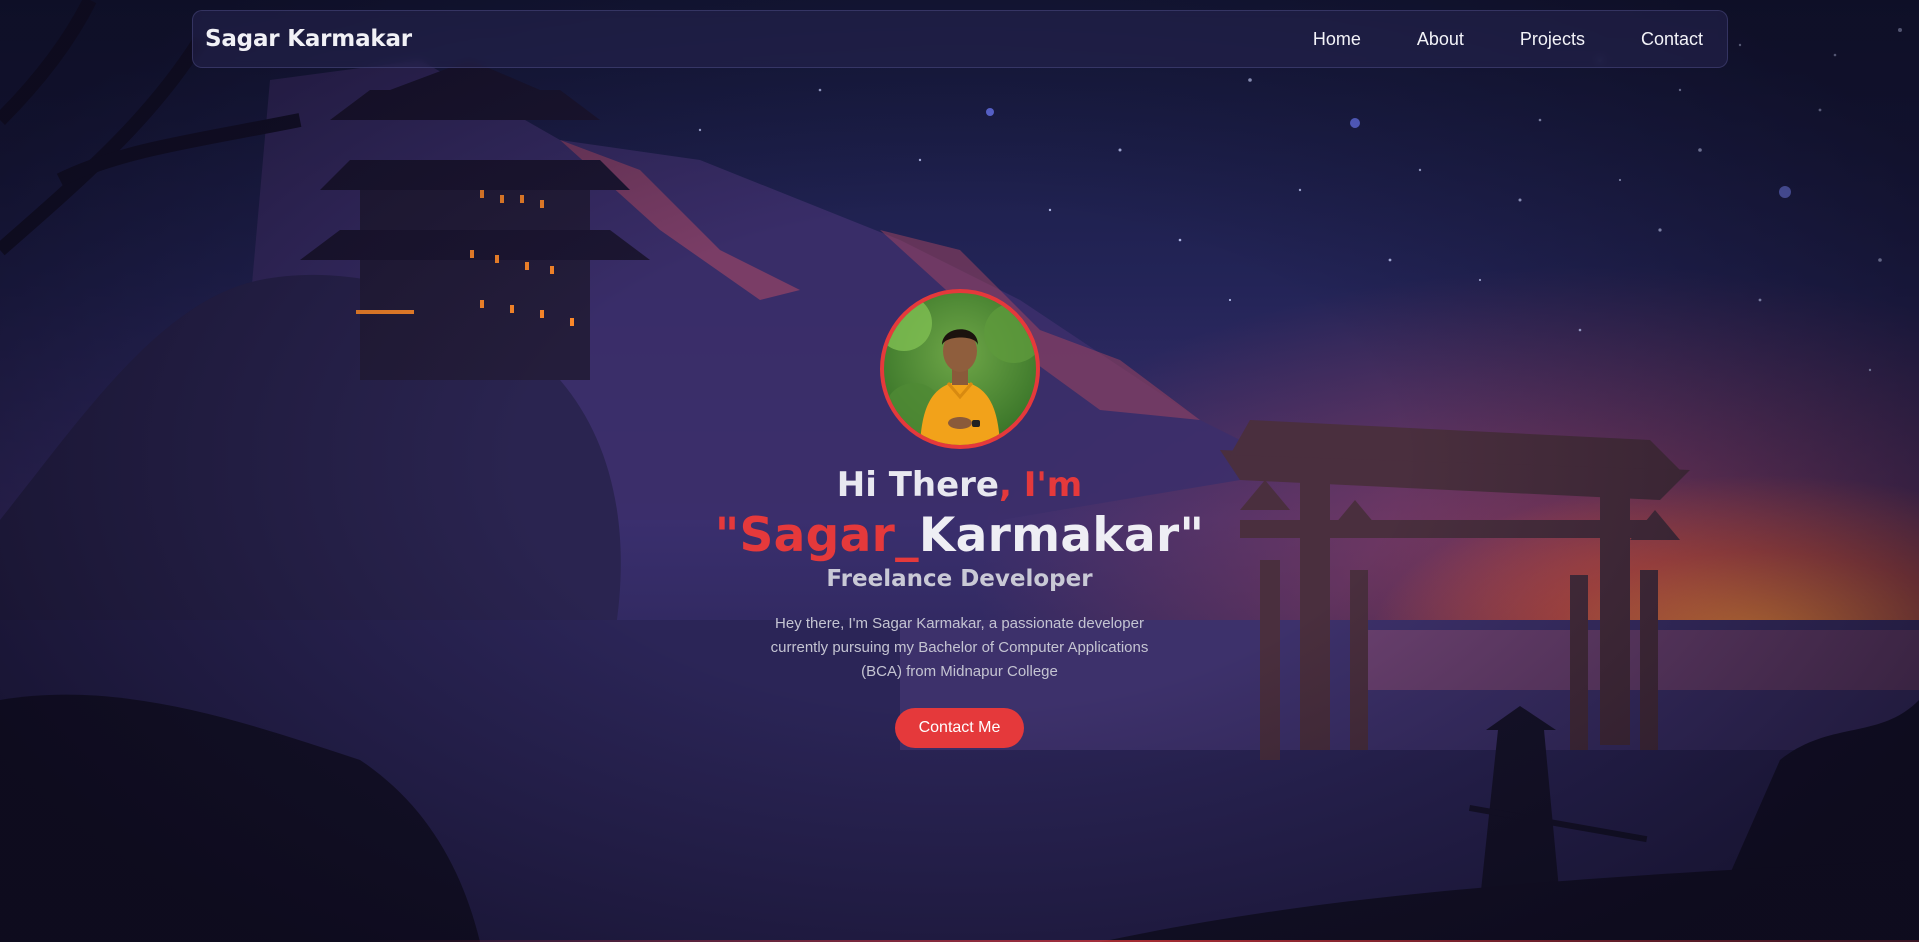 The width and height of the screenshot is (1919, 942). What do you see at coordinates (1040, 485) in the screenshot?
I see `greeting-accent: , I'm` at bounding box center [1040, 485].